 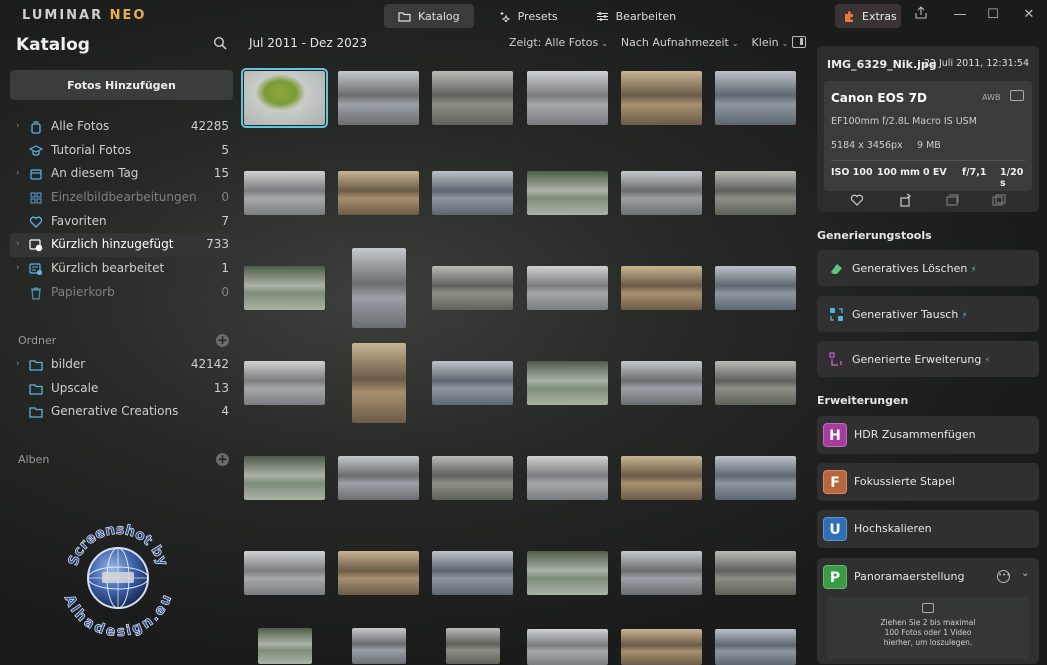 What do you see at coordinates (121, 389) in the screenshot?
I see `folder-item-upscale: Upscale 13` at bounding box center [121, 389].